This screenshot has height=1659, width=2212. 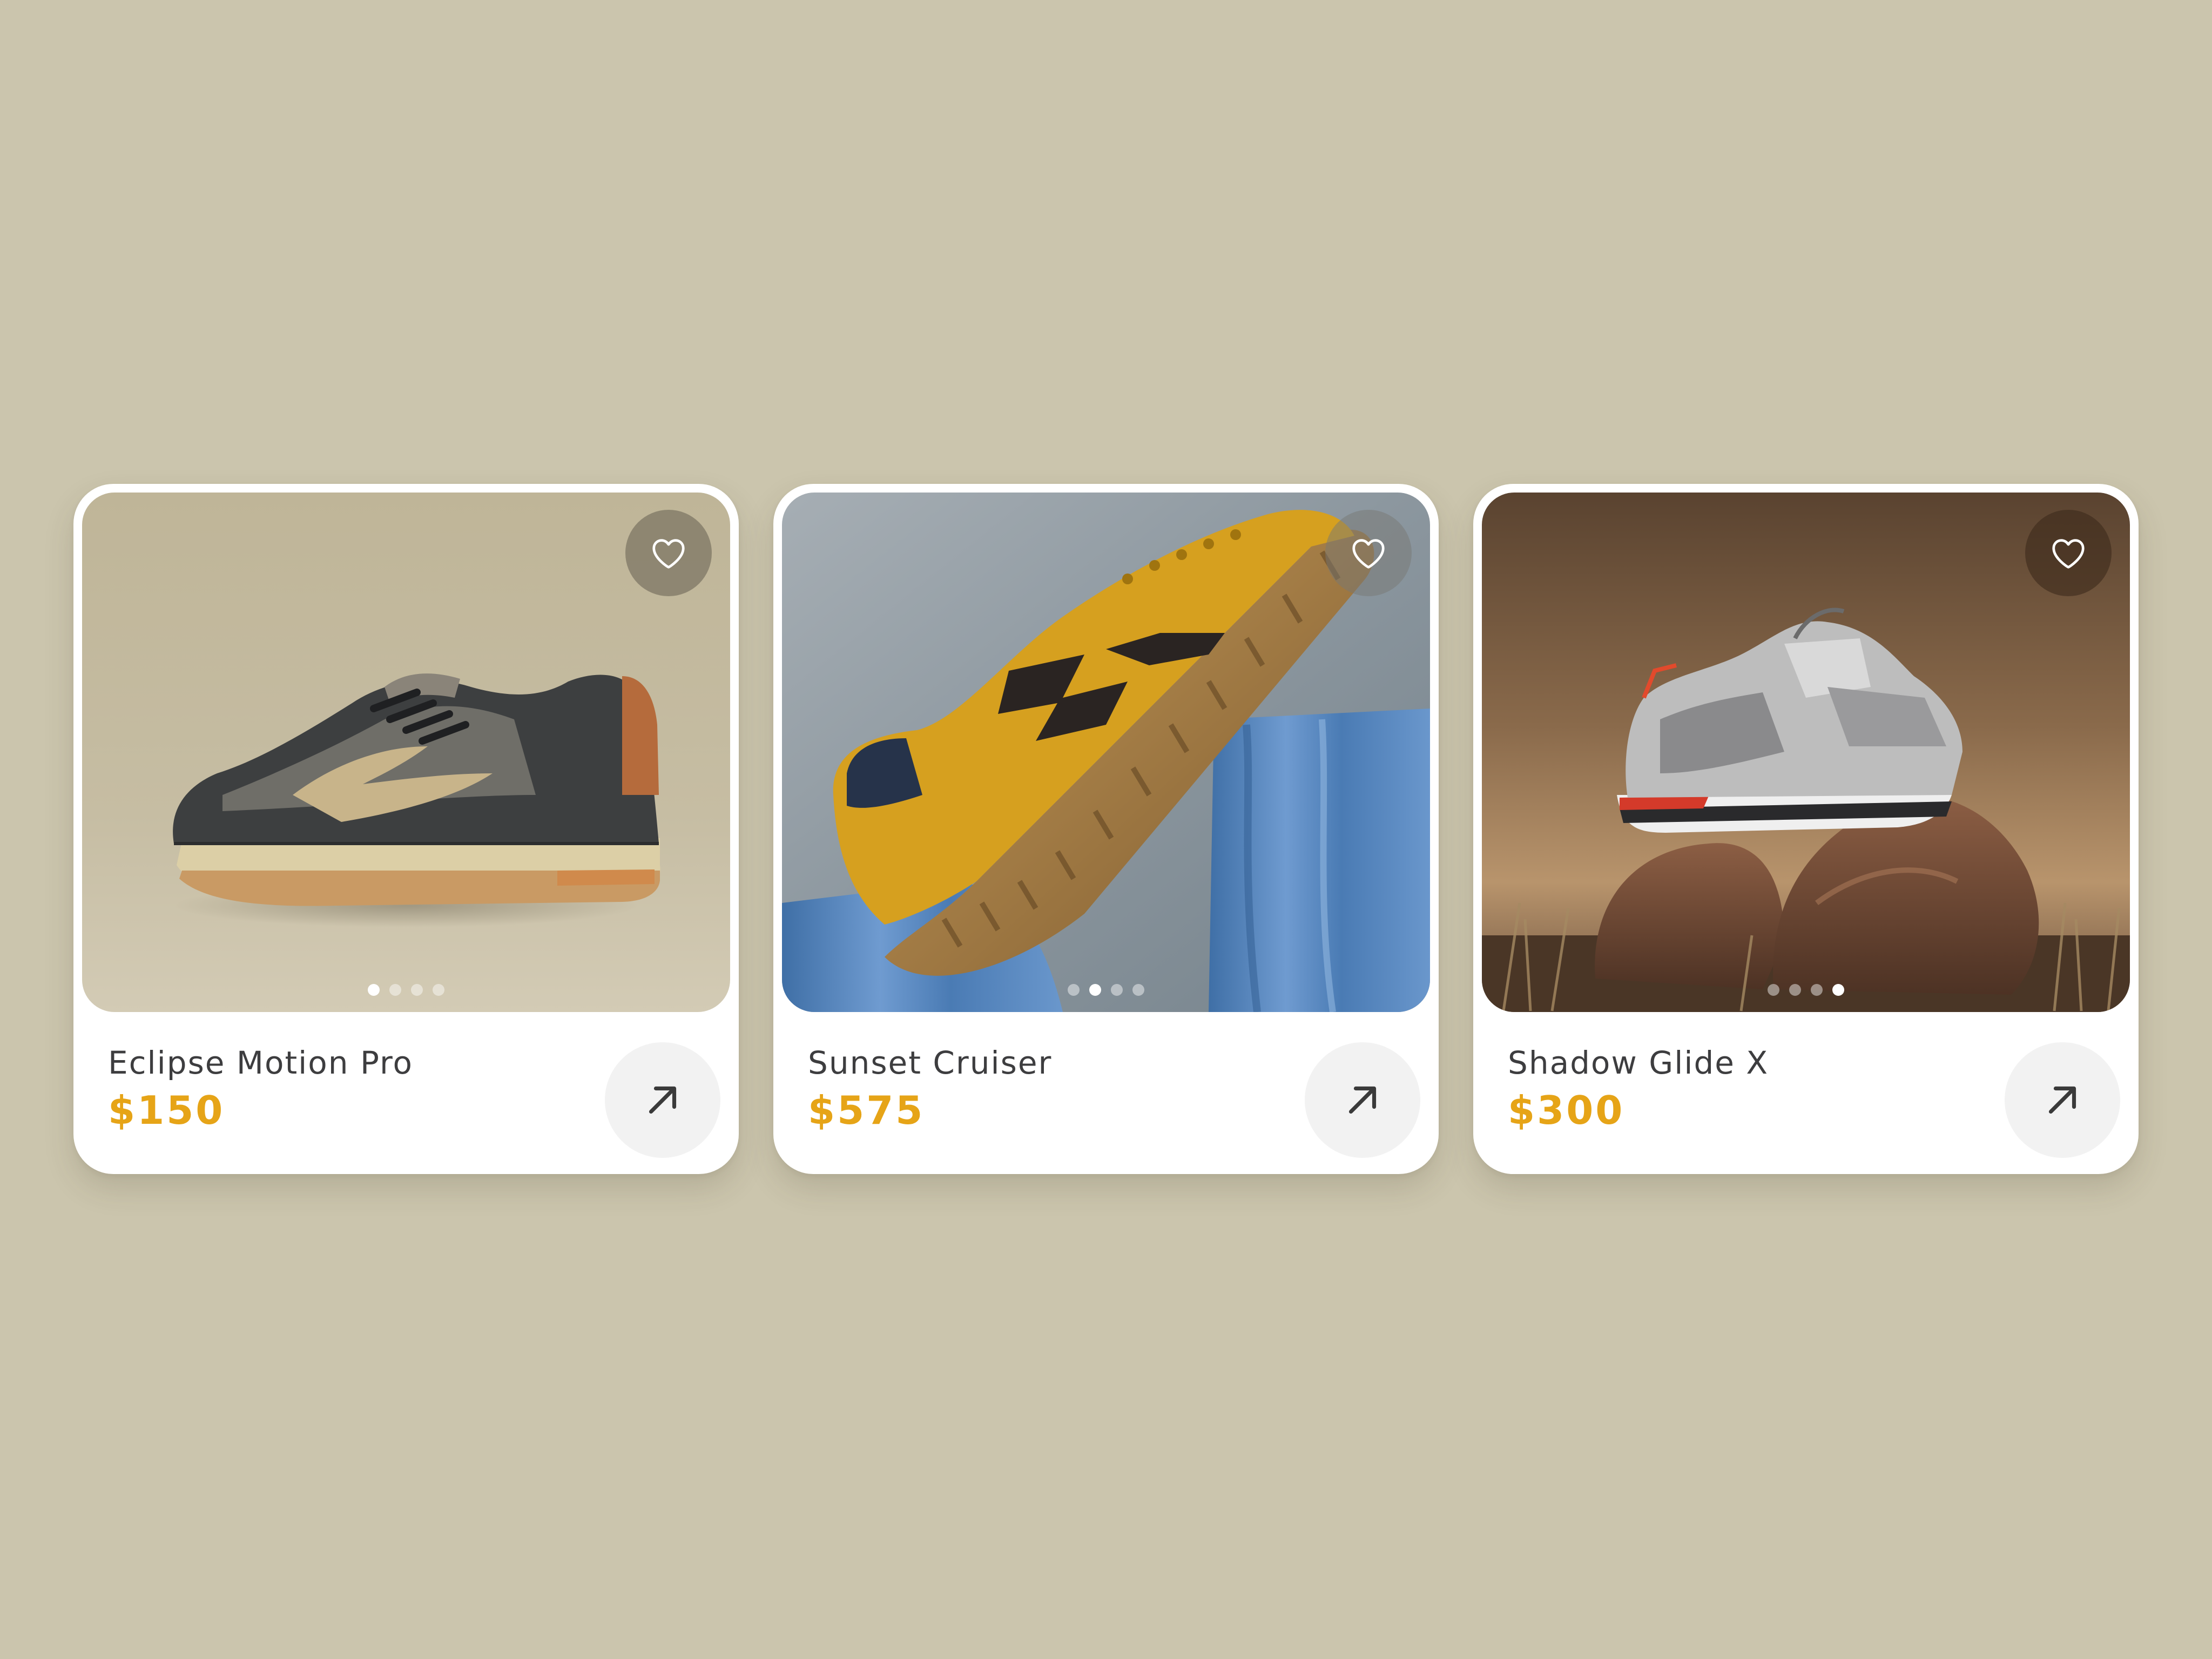 What do you see at coordinates (930, 1062) in the screenshot?
I see `product-name: Sunset Cruiser` at bounding box center [930, 1062].